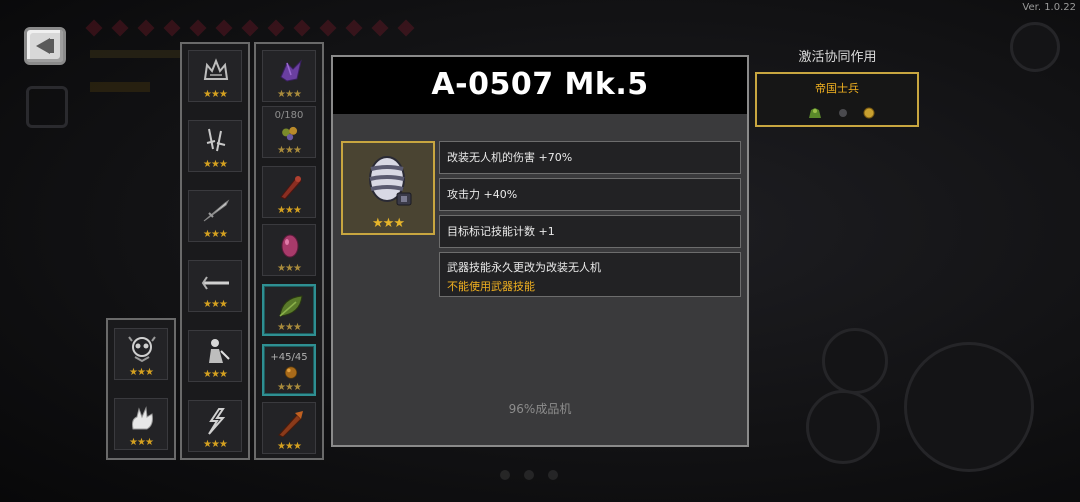  I want to click on fire-blade-icon, so click(290, 424).